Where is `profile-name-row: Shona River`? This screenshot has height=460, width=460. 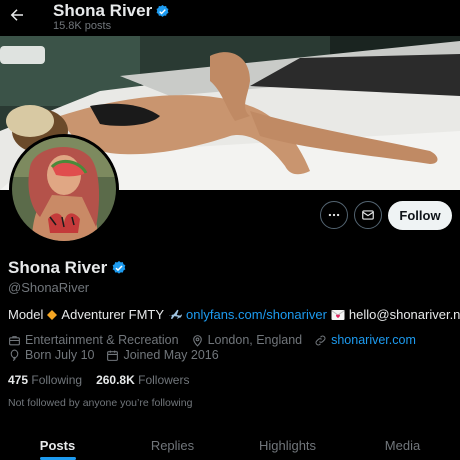 profile-name-row: Shona River is located at coordinates (67, 268).